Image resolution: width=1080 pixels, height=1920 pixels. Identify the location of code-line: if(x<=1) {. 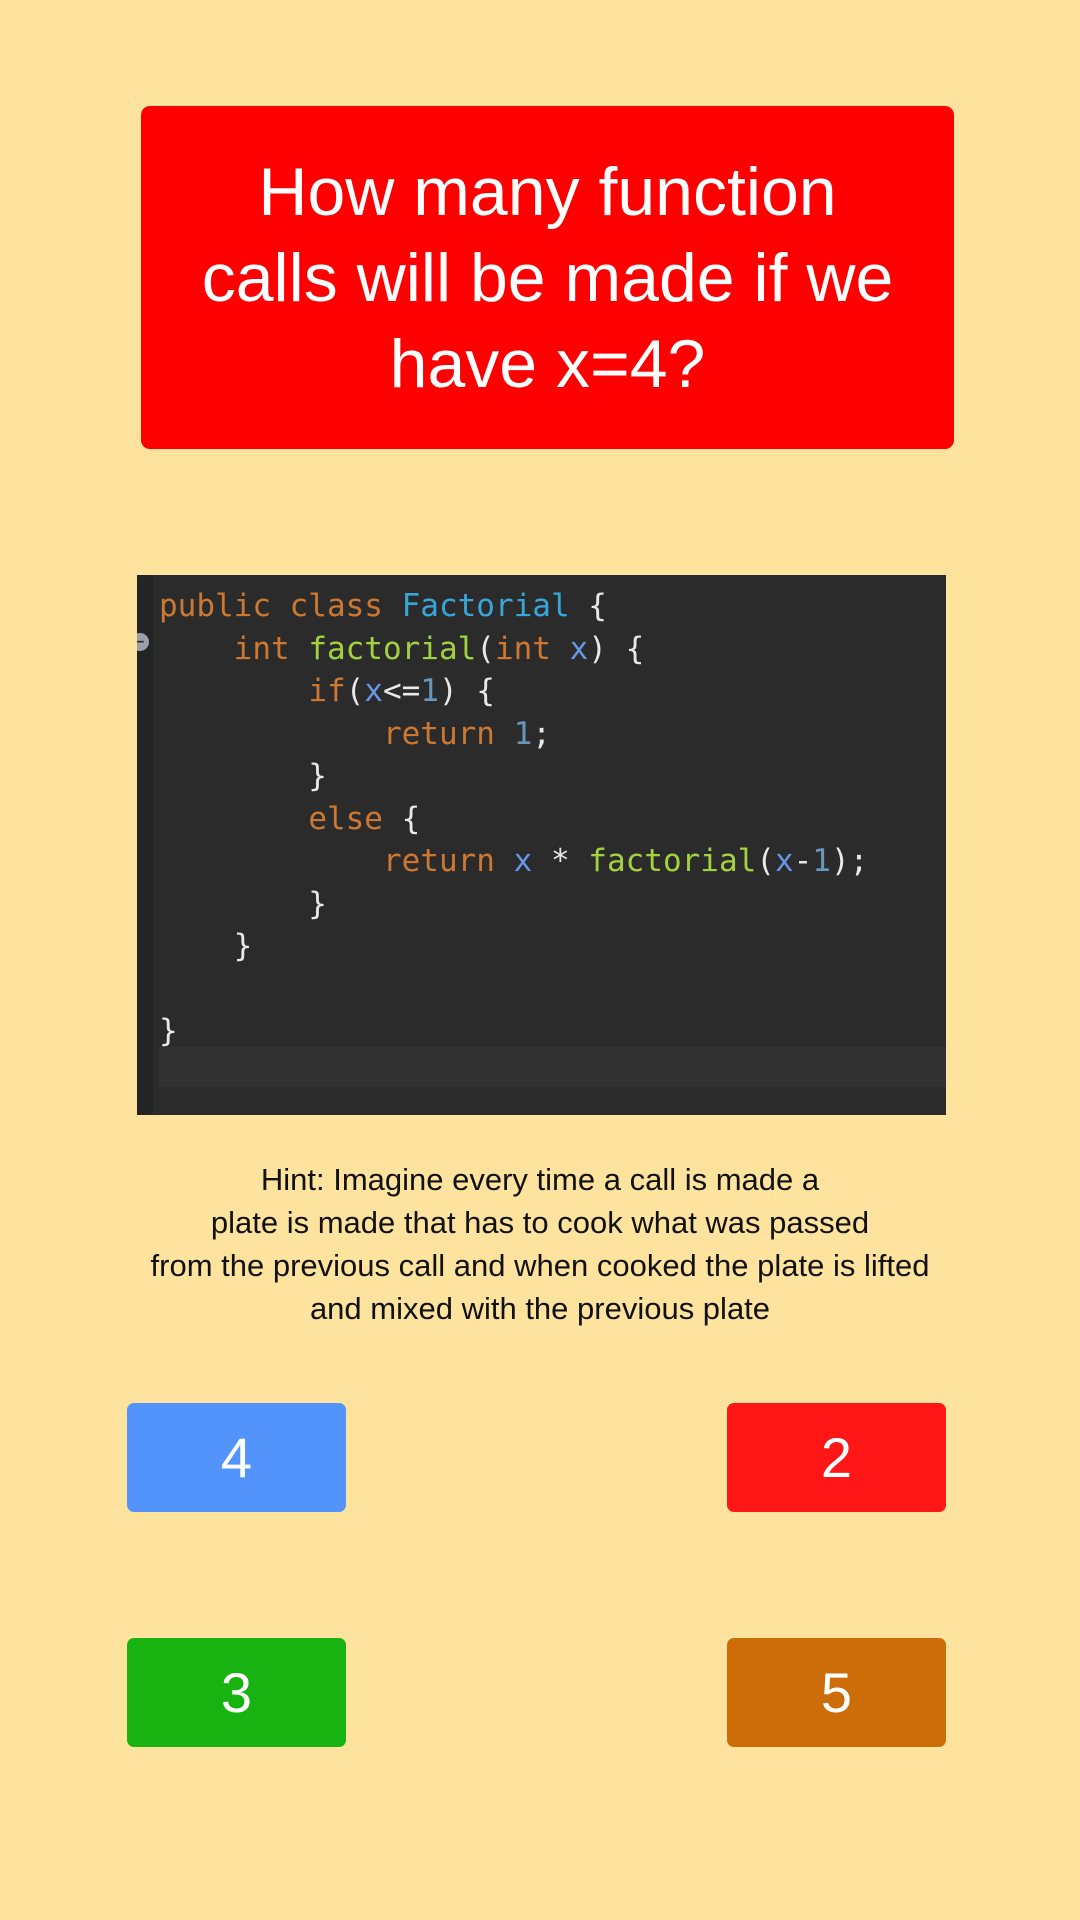
(513, 691).